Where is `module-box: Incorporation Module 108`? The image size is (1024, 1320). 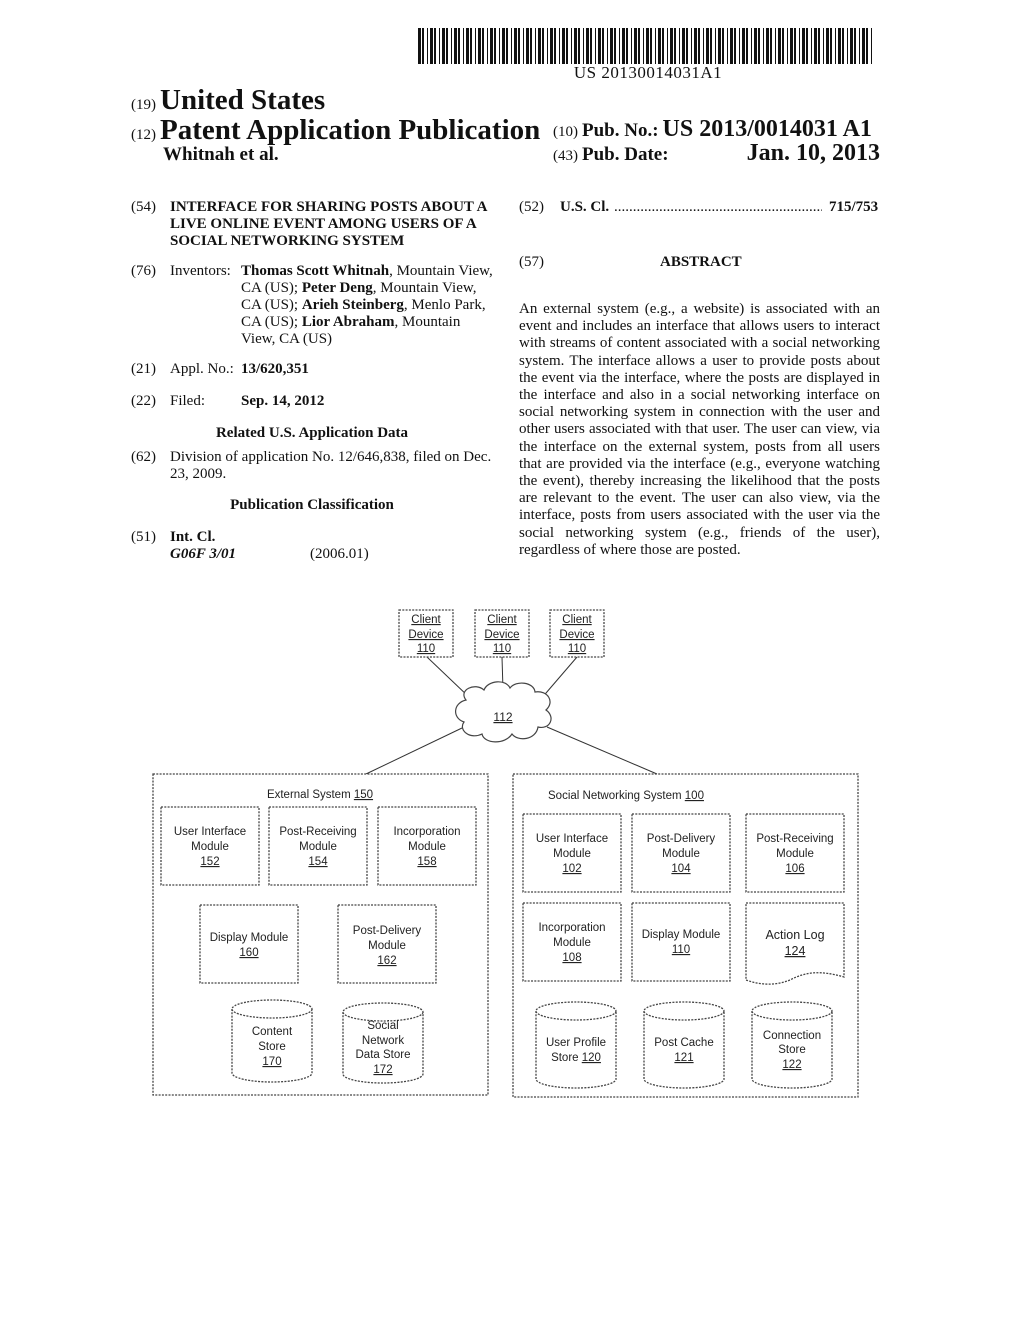 module-box: Incorporation Module 108 is located at coordinates (572, 942).